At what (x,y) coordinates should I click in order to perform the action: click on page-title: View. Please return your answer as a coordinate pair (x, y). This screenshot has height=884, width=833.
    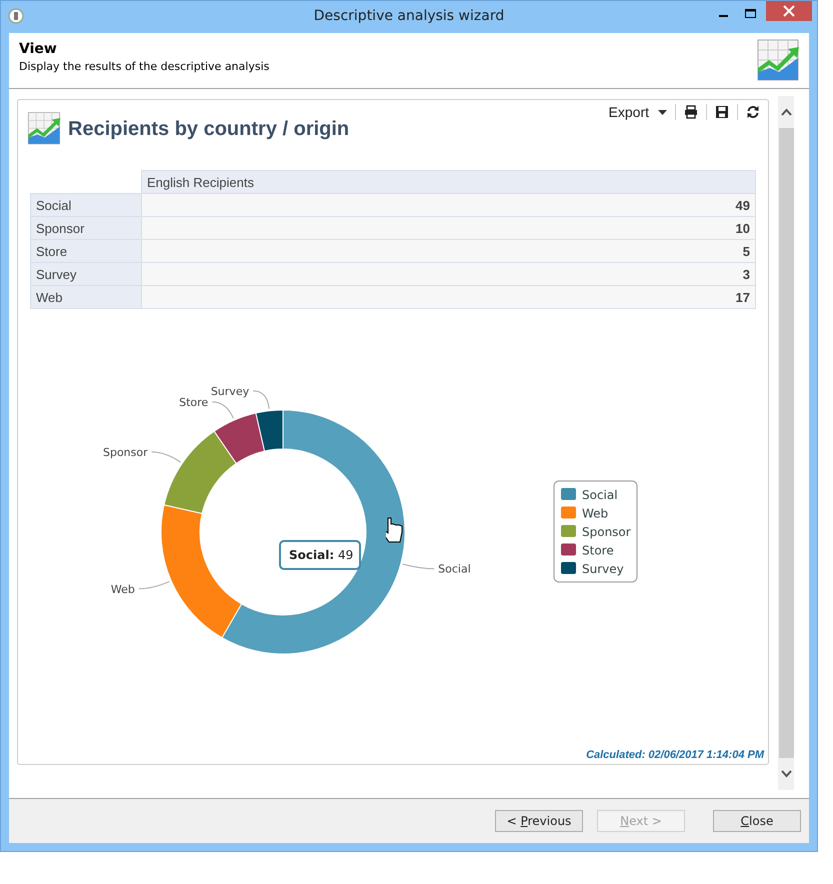
    Looking at the image, I should click on (38, 49).